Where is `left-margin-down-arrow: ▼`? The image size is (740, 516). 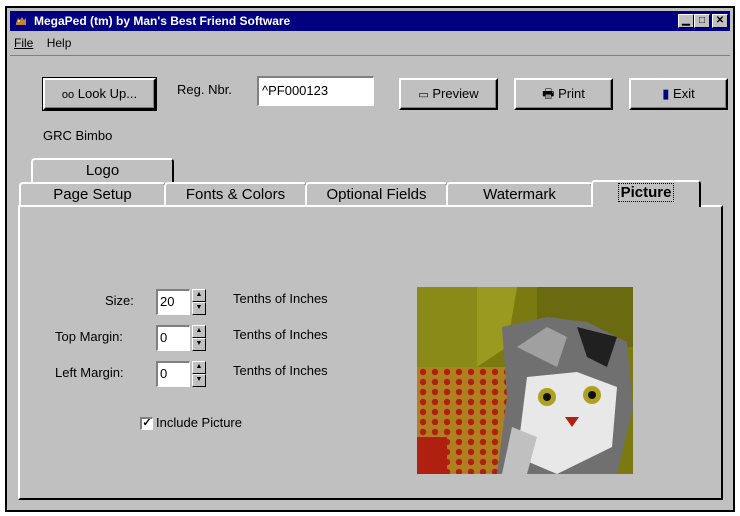 left-margin-down-arrow: ▼ is located at coordinates (199, 380).